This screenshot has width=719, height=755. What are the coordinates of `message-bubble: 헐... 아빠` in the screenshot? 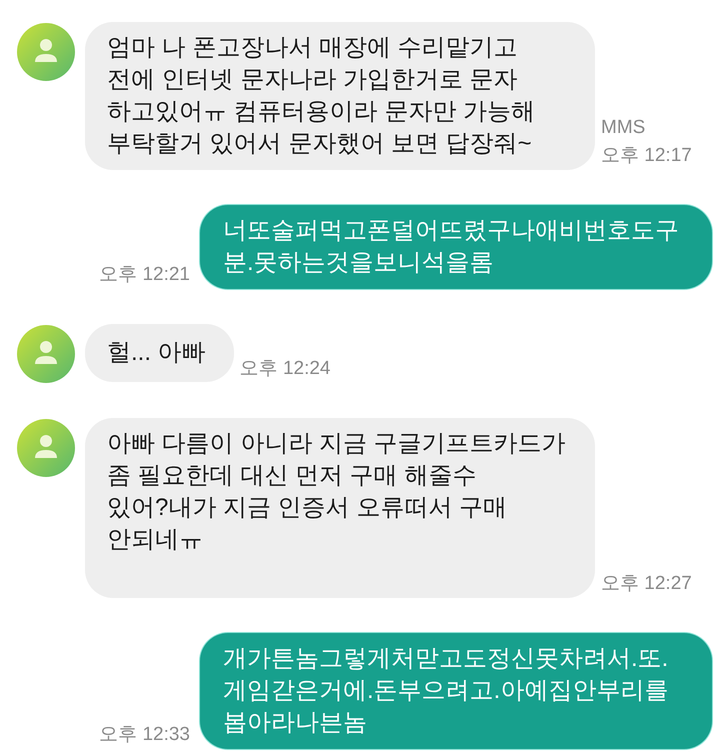 It's located at (159, 353).